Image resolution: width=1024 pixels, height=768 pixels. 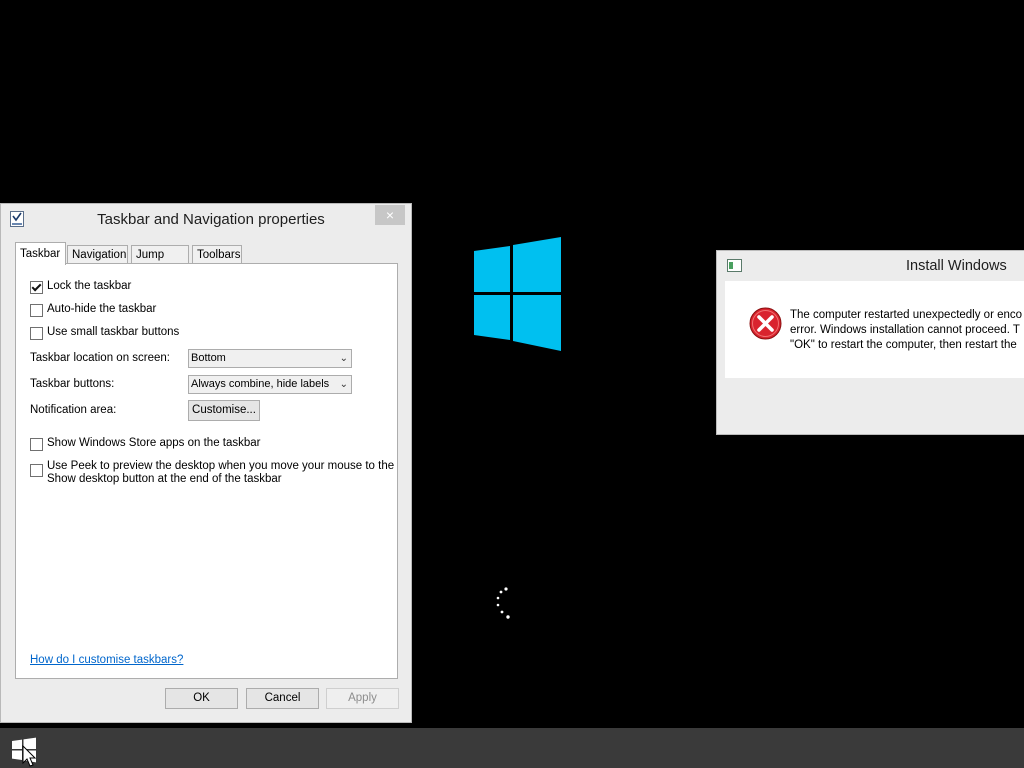 I want to click on help-link: How do I customise taskbars?, so click(x=106, y=660).